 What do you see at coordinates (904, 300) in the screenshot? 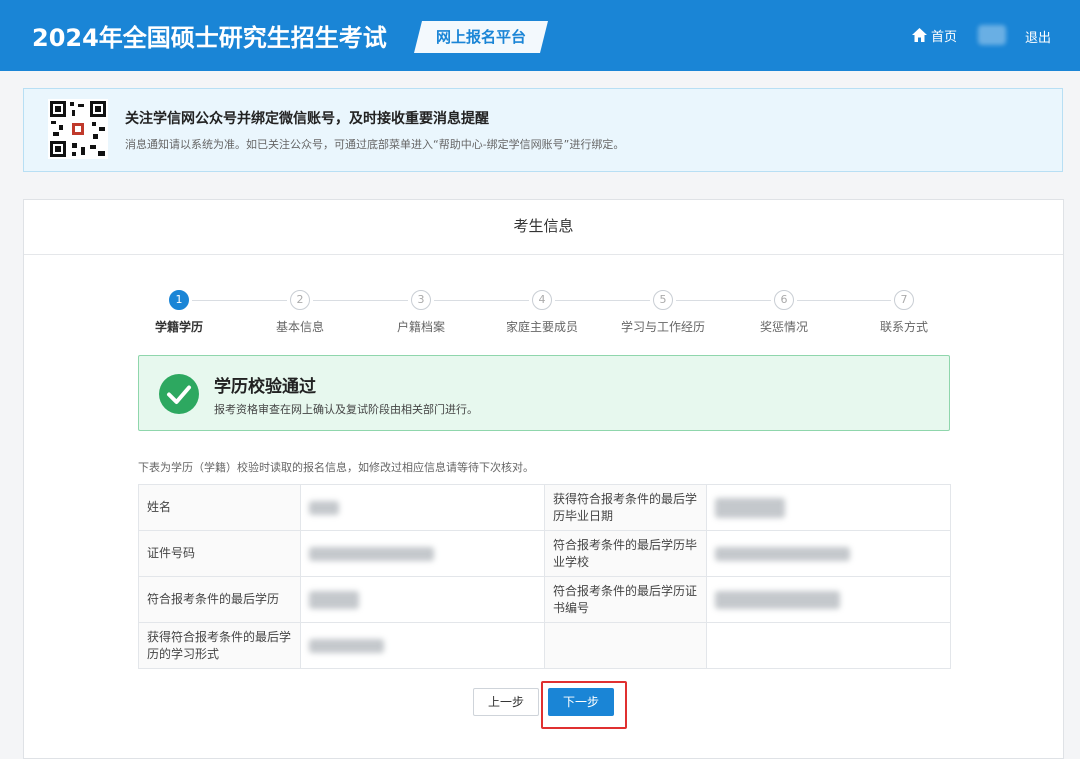
I see `step-7-circle: 7` at bounding box center [904, 300].